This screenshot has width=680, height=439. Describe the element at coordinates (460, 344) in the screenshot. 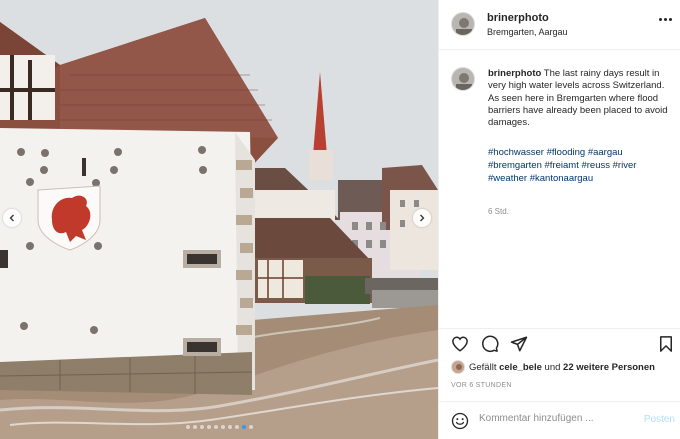

I see `heart-icon` at that location.